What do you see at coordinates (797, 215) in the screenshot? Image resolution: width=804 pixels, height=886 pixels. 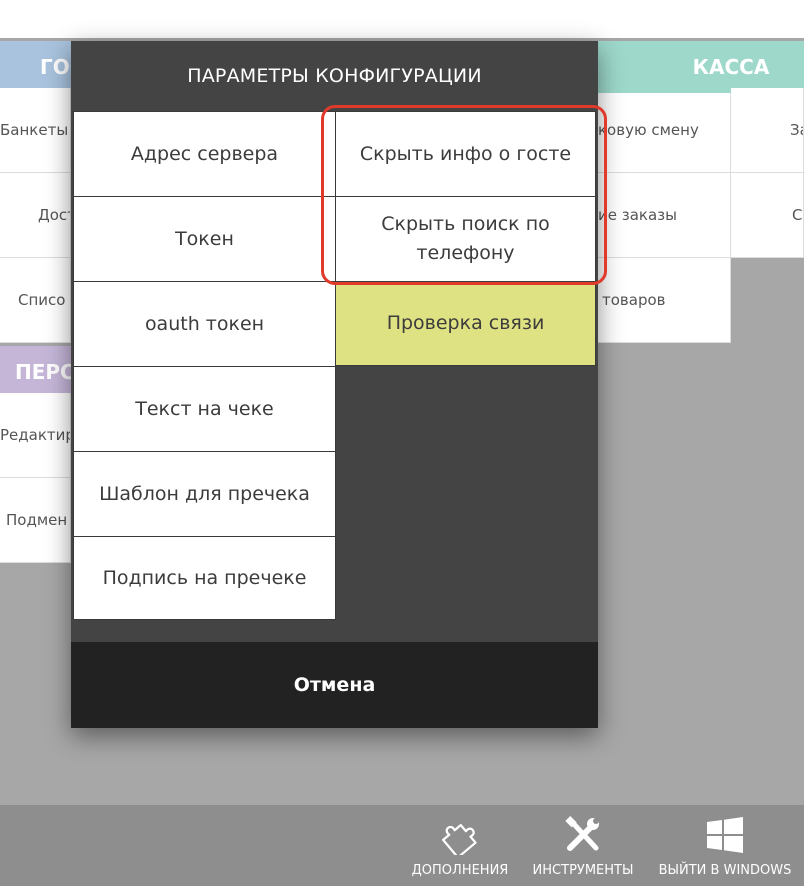 I see `tile-label: С` at bounding box center [797, 215].